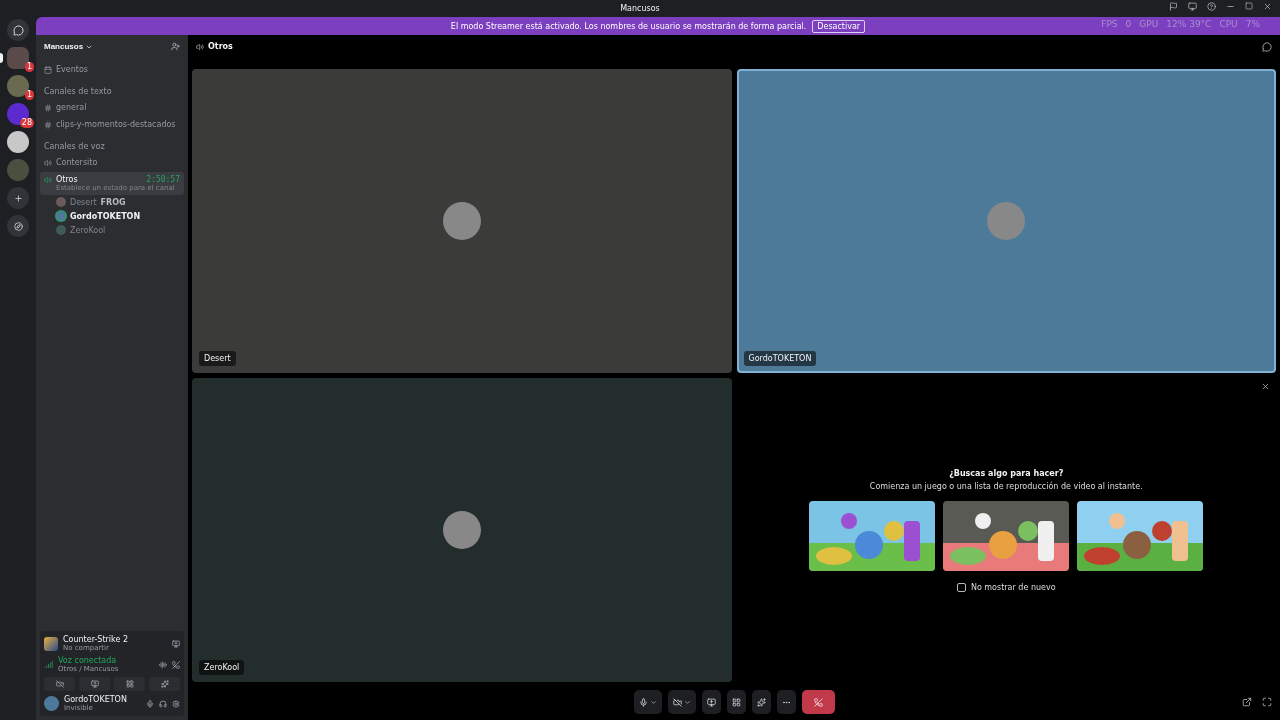 This screenshot has width=1280, height=720. I want to click on participant-name: Desert, so click(217, 358).